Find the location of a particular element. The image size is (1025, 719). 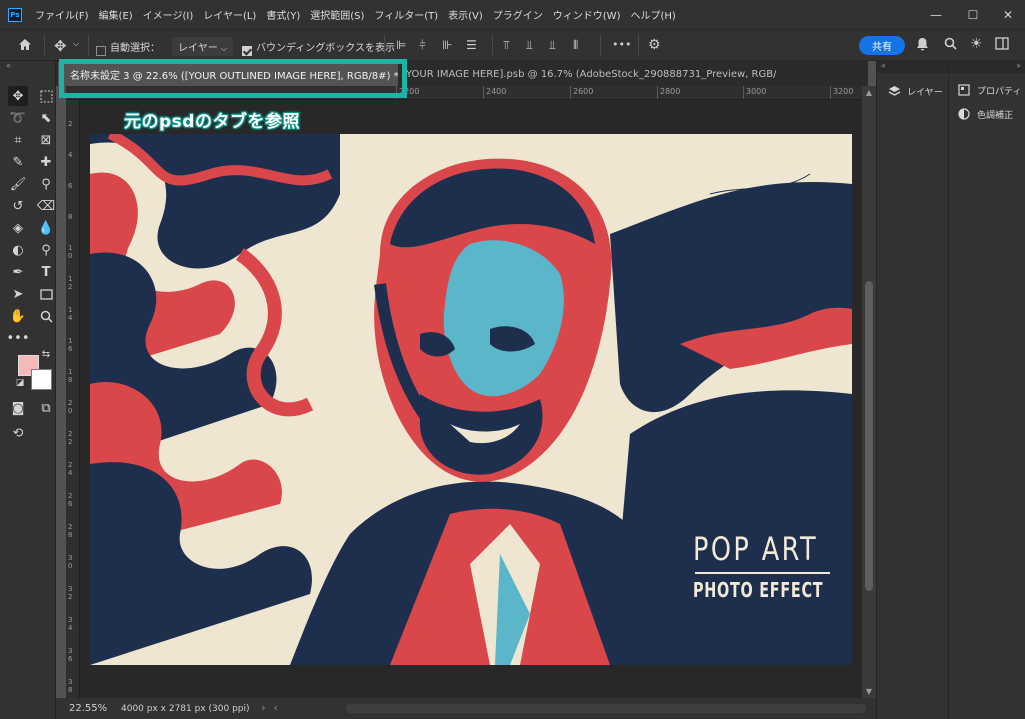

artwork-subtitle: PHOTO EFFECT is located at coordinates (758, 590).